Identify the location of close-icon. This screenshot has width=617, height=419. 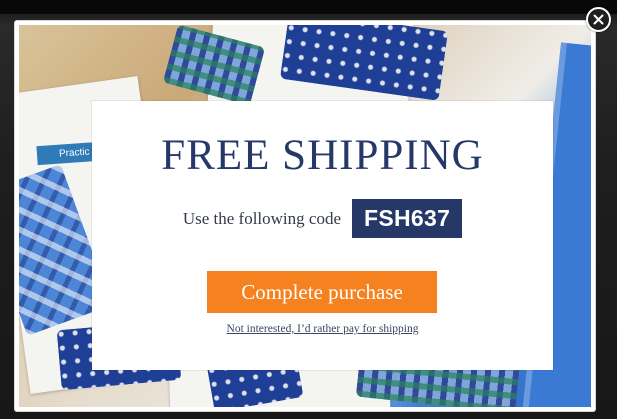
(598, 19).